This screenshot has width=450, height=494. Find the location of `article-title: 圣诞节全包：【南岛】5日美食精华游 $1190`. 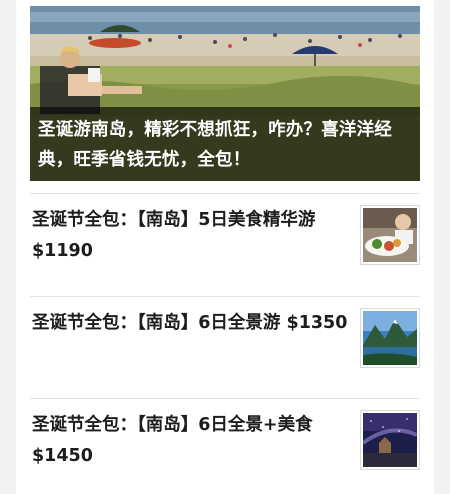

article-title: 圣诞节全包：【南岛】5日美食精华游 $1190 is located at coordinates (174, 235).